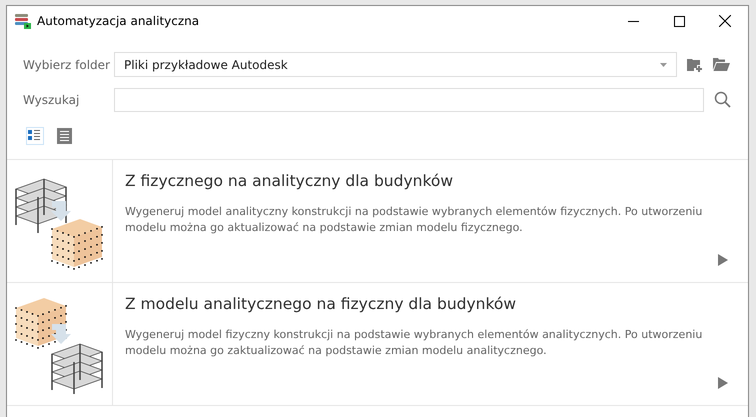 The width and height of the screenshot is (756, 417). Describe the element at coordinates (321, 304) in the screenshot. I see `card-title: Z modelu analitycznego na fizyczny dla budynków` at that location.